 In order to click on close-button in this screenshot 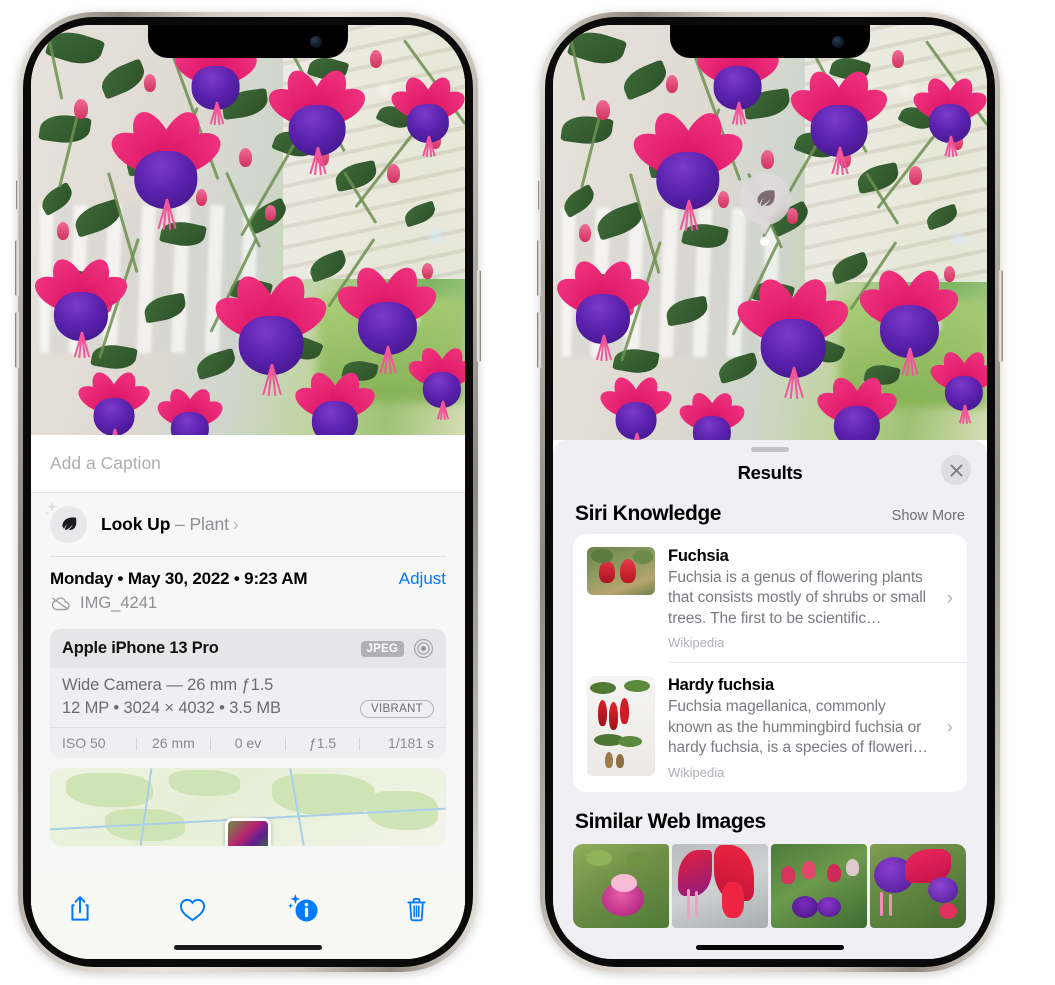, I will do `click(956, 470)`.